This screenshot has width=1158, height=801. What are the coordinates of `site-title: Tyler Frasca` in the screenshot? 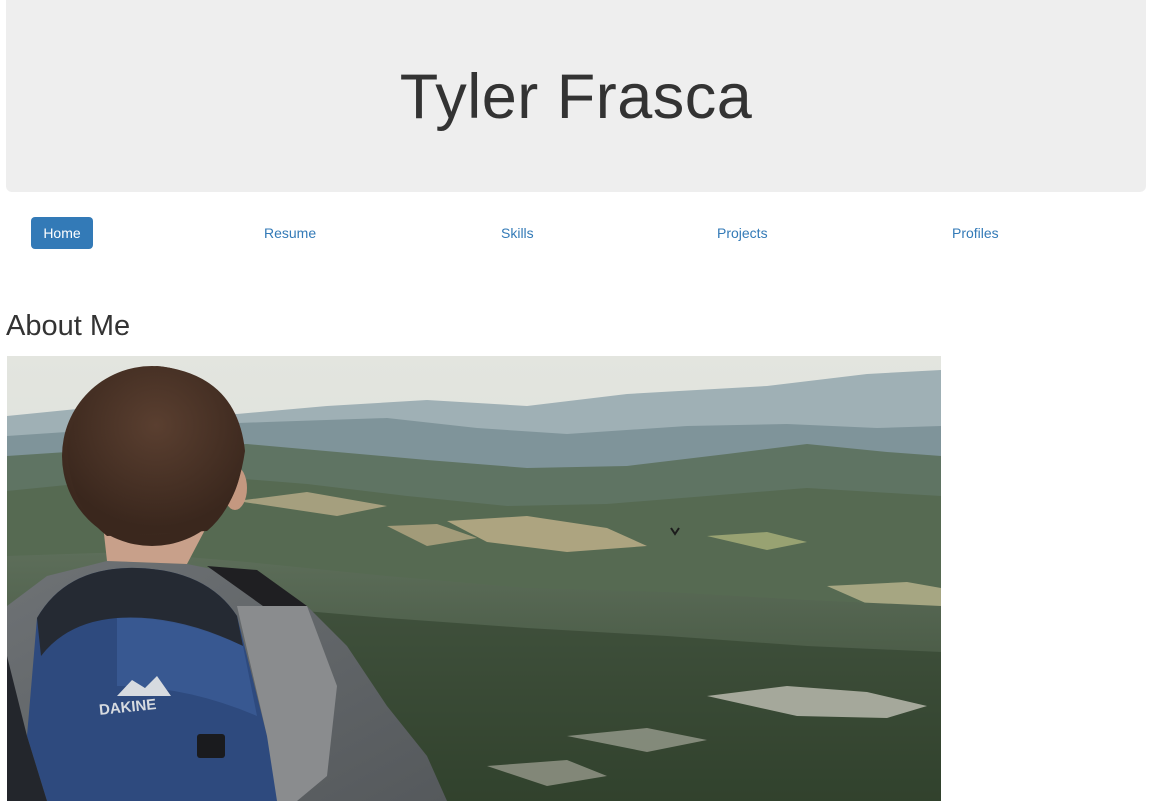 It's located at (576, 97).